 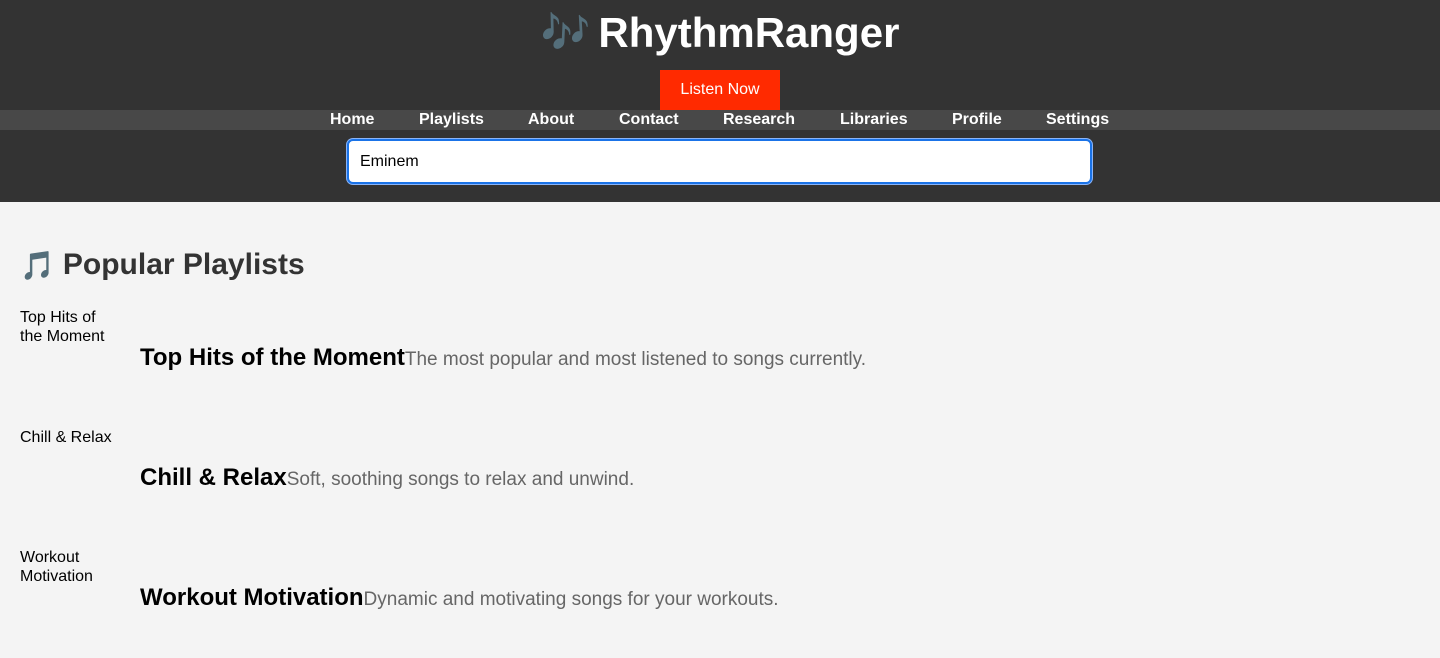 I want to click on nav-settings: Settings, so click(x=1077, y=120).